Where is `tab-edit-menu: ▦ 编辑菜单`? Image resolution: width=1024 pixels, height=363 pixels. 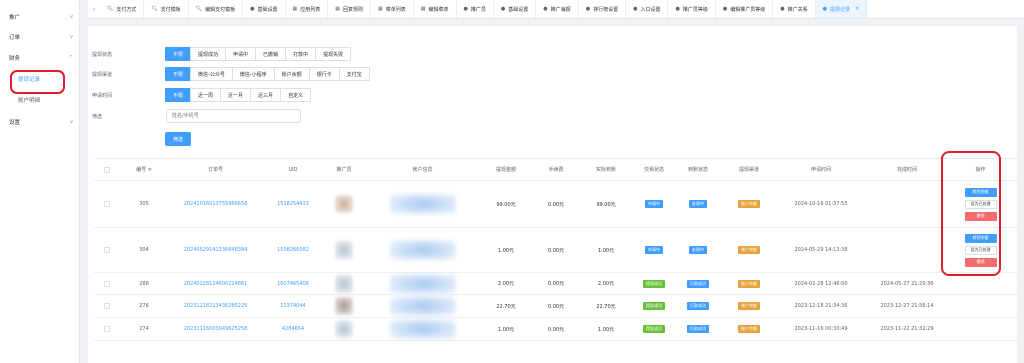 tab-edit-menu: ▦ 编辑菜单 is located at coordinates (435, 9).